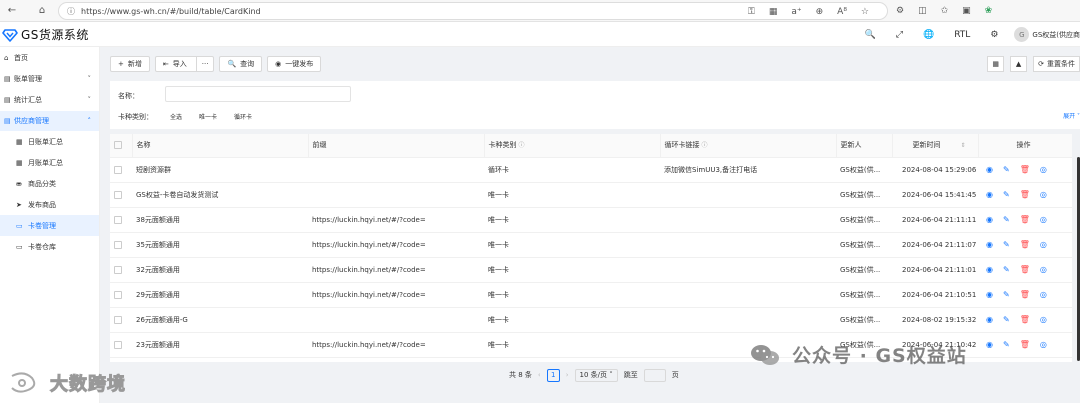  I want to click on favorite-icon: ☆, so click(865, 12).